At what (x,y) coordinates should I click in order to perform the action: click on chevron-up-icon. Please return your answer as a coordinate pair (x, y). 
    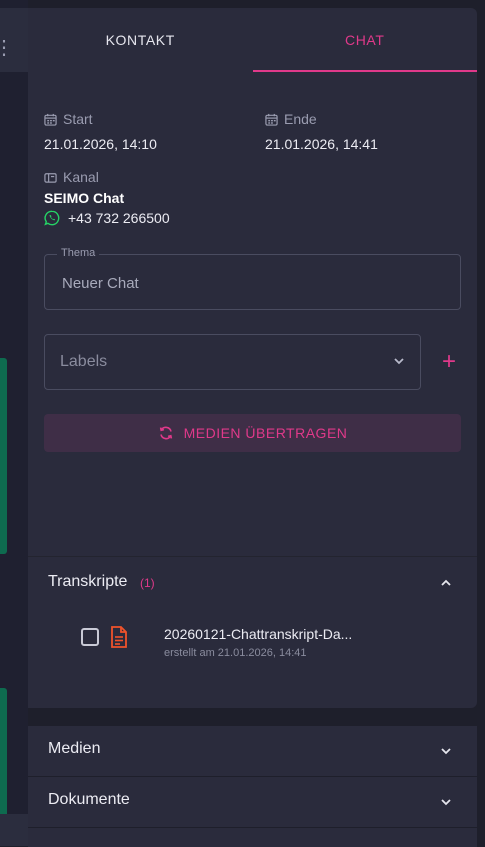
    Looking at the image, I should click on (446, 583).